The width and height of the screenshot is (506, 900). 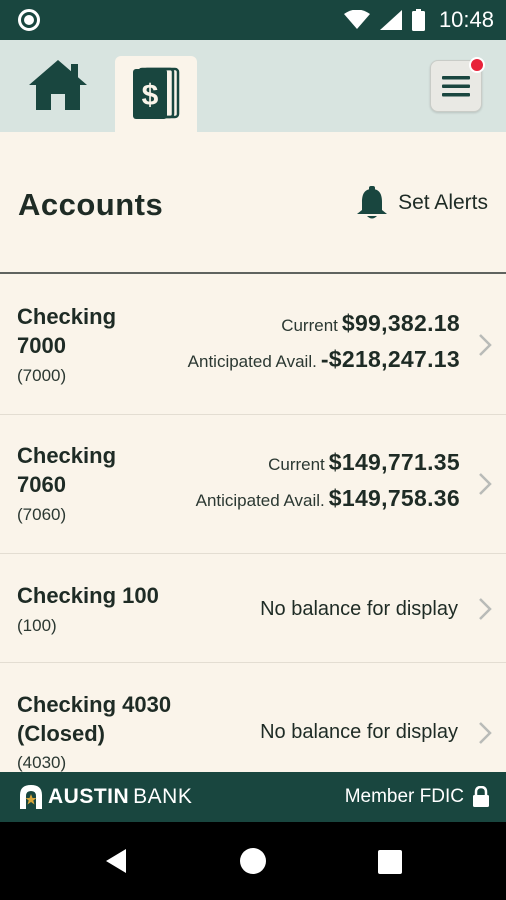 I want to click on status-icons: 10:48, so click(x=418, y=20).